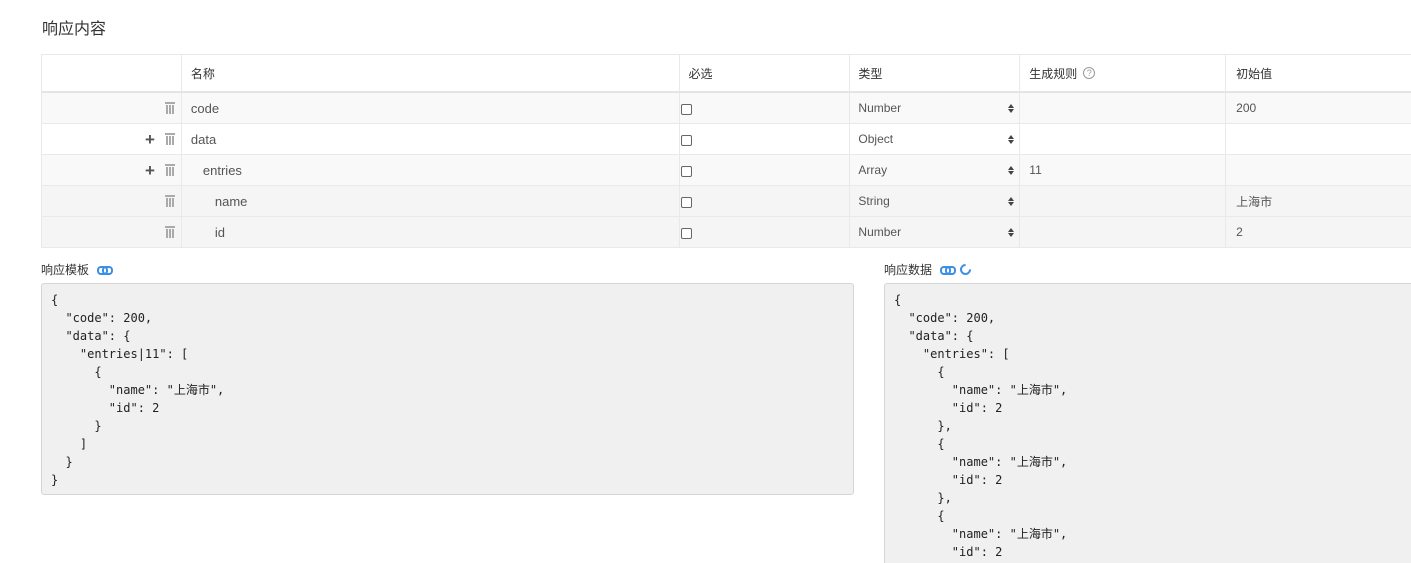 Image resolution: width=1411 pixels, height=563 pixels. Describe the element at coordinates (1089, 73) in the screenshot. I see `help-icon: ?` at that location.